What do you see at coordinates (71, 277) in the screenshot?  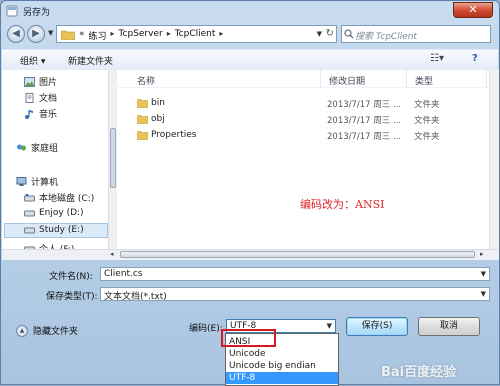 I see `filename-label: 文件名(N):` at bounding box center [71, 277].